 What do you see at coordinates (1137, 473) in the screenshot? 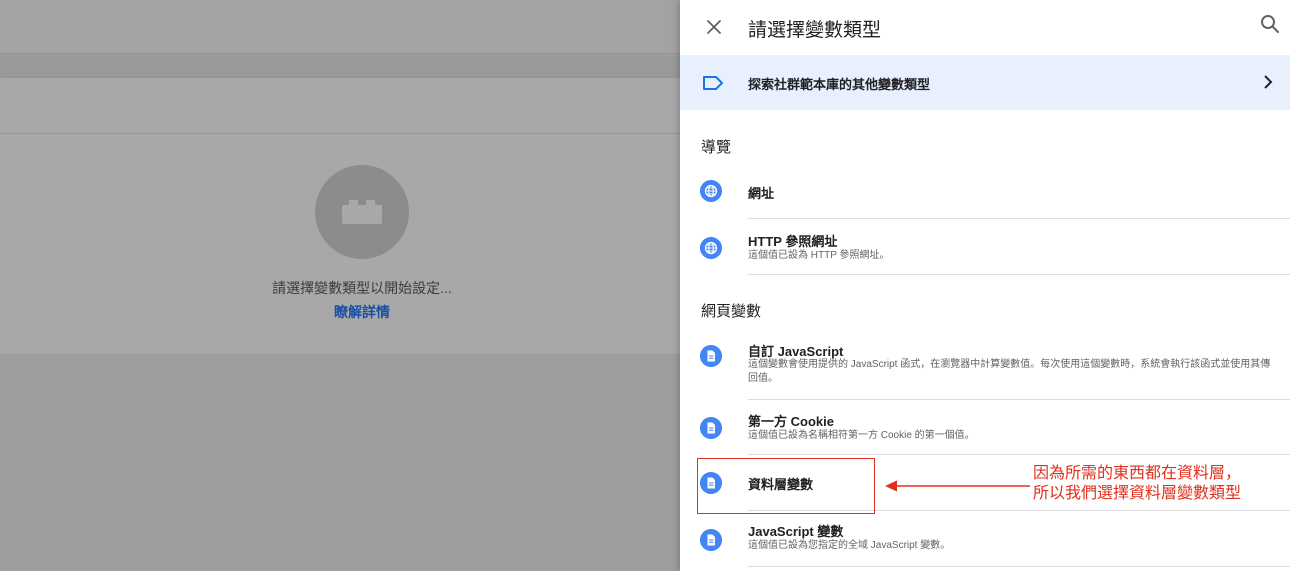
I see `annotation-line-1: 因為所需的東西都在資料層，` at bounding box center [1137, 473].